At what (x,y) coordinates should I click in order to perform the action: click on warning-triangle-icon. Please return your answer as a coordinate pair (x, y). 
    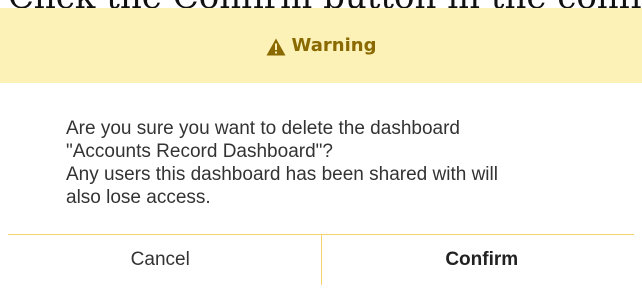
    Looking at the image, I should click on (276, 47).